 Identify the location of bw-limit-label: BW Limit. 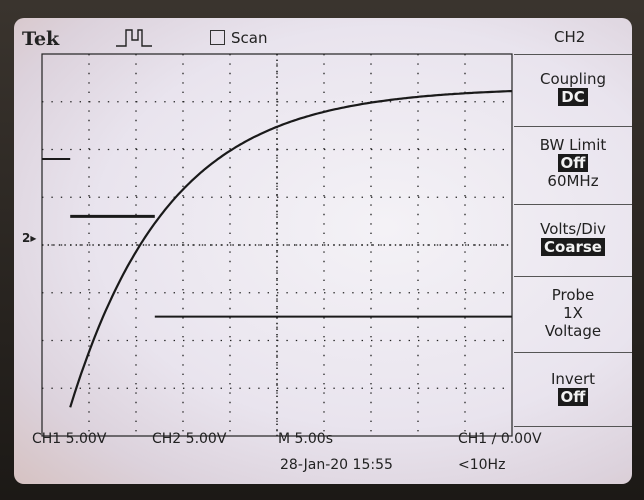
(573, 145).